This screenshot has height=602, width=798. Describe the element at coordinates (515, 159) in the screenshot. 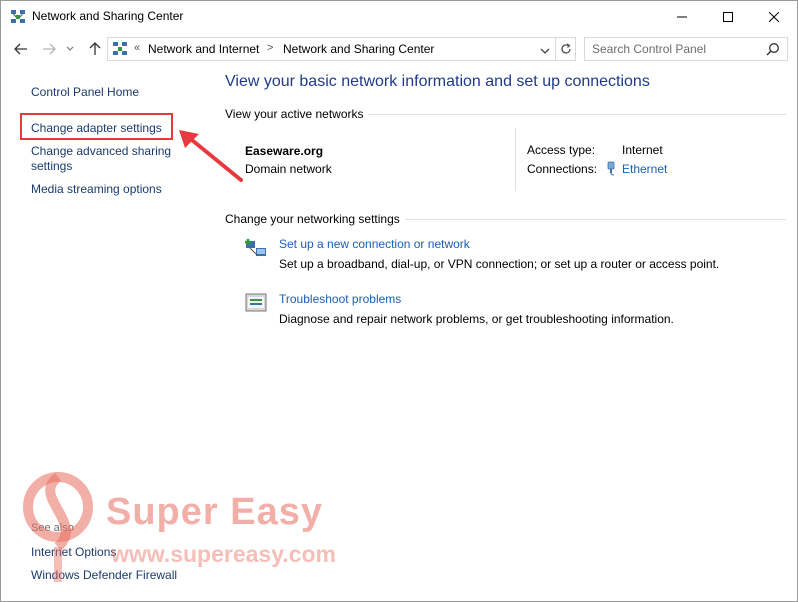

I see `network-divider` at that location.